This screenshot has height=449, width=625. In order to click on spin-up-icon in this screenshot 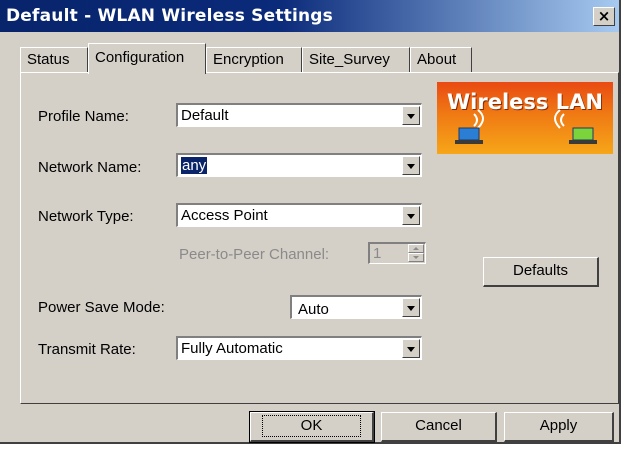, I will do `click(416, 248)`.